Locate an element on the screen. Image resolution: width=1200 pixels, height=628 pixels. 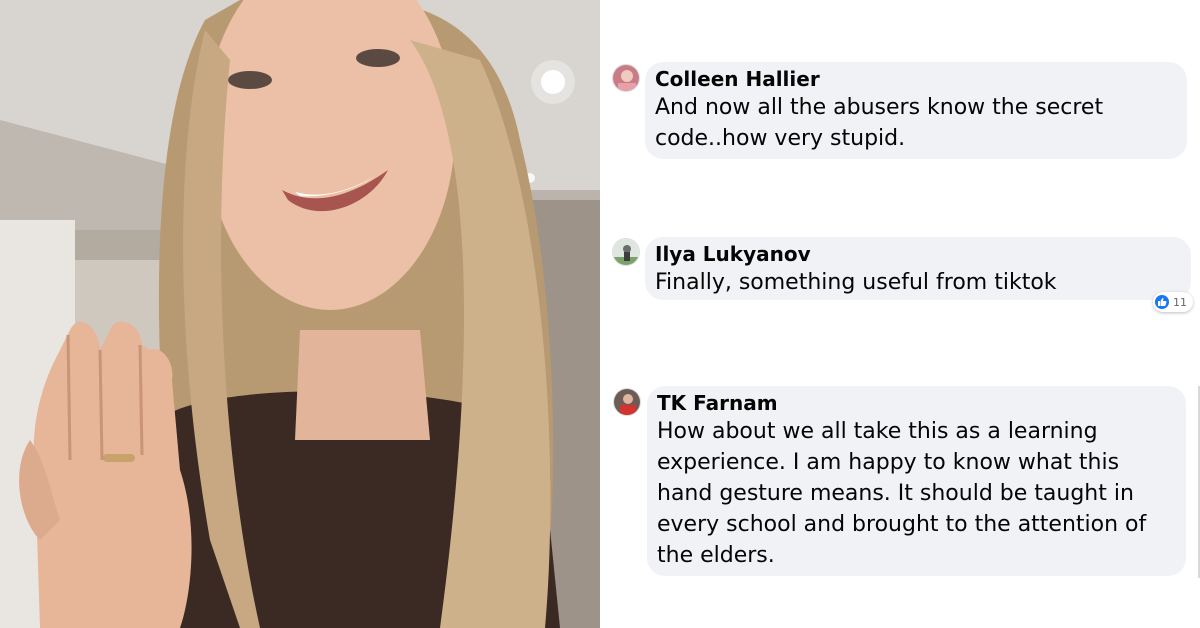
reaction-badge: 11 is located at coordinates (1173, 302).